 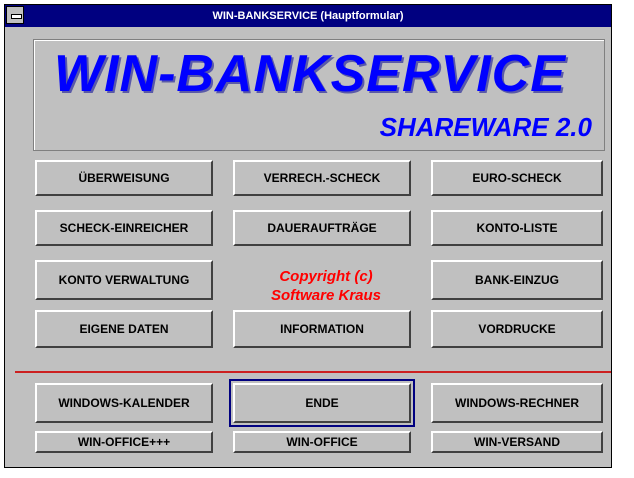 I want to click on scheck-einreicher-button: SCHECK-EINREICHER, so click(x=124, y=228).